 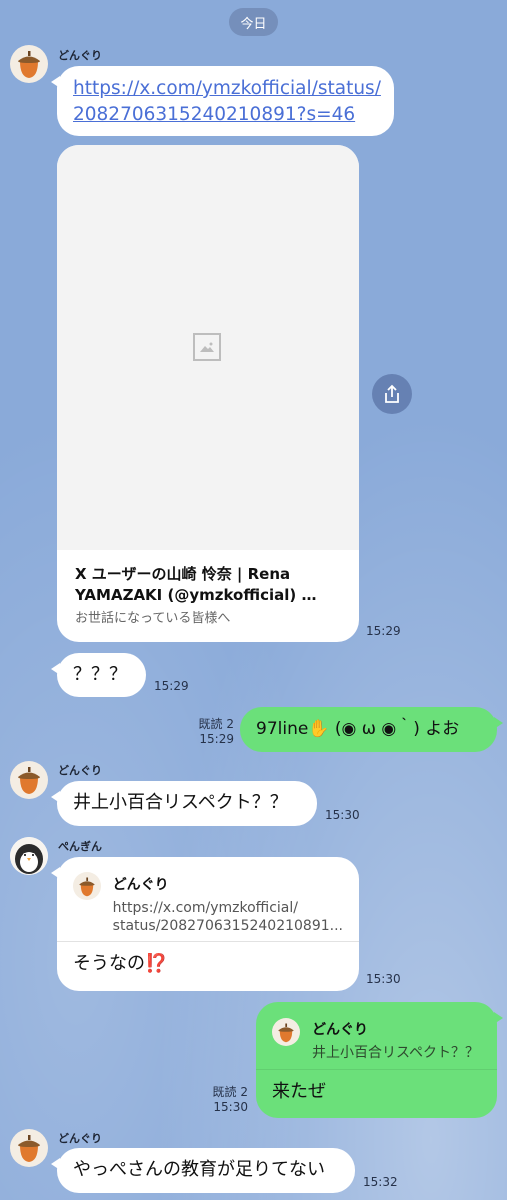 I want to click on quoted-text: 井上小百合リスペクト？？, so click(x=396, y=1053).